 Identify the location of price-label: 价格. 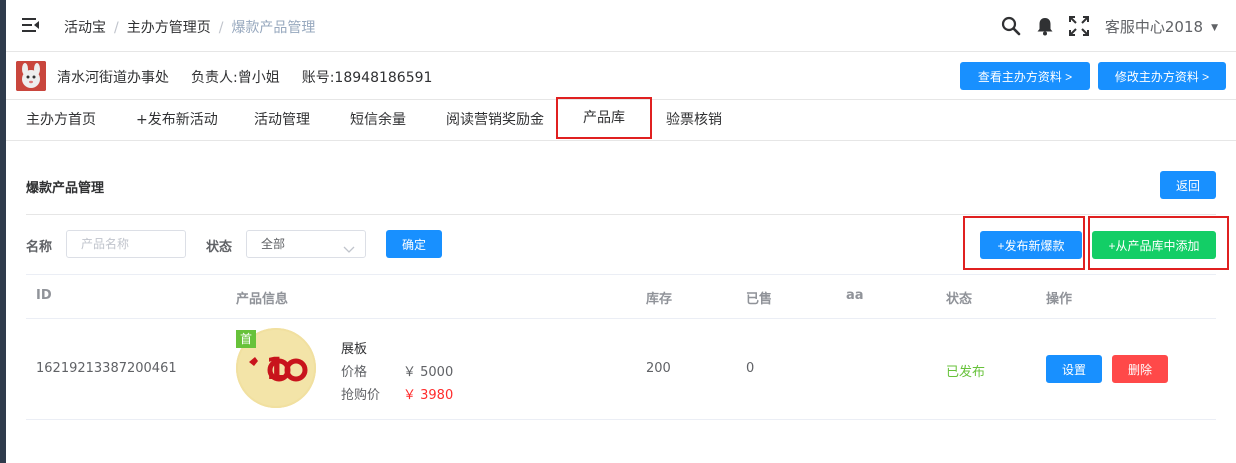
(354, 372).